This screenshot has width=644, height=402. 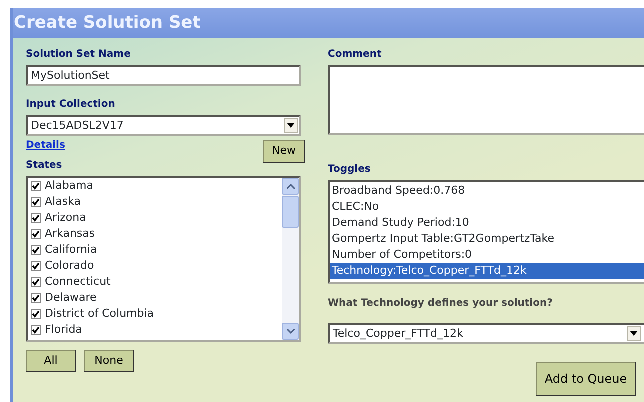 I want to click on details-link: Details, so click(x=46, y=145).